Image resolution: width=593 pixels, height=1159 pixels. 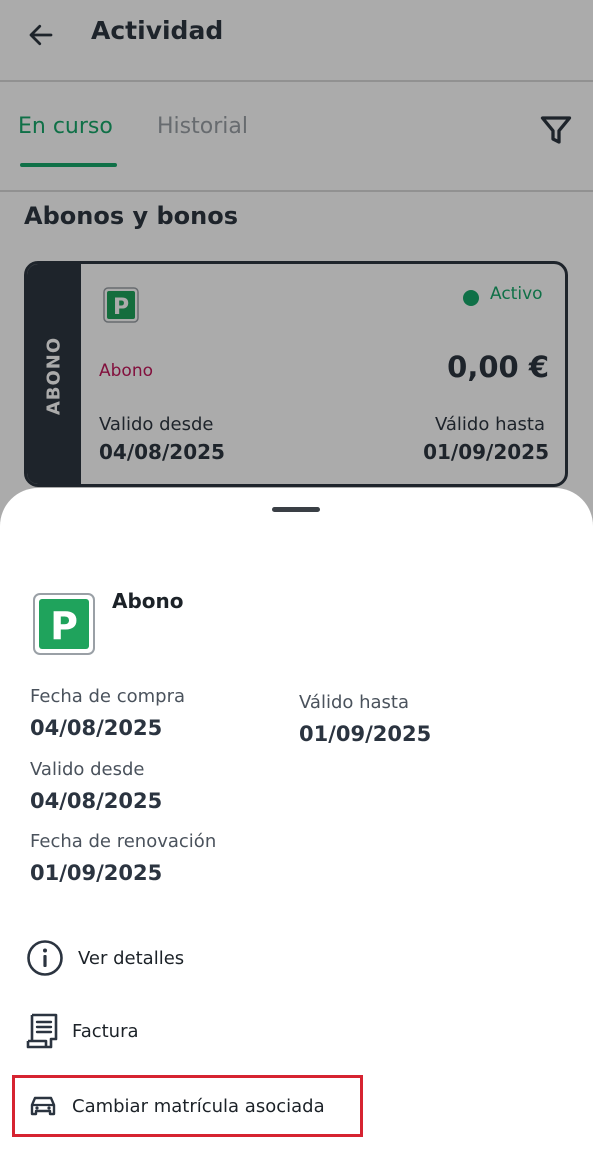 I want to click on invoice-button: Factura, so click(x=81, y=1031).